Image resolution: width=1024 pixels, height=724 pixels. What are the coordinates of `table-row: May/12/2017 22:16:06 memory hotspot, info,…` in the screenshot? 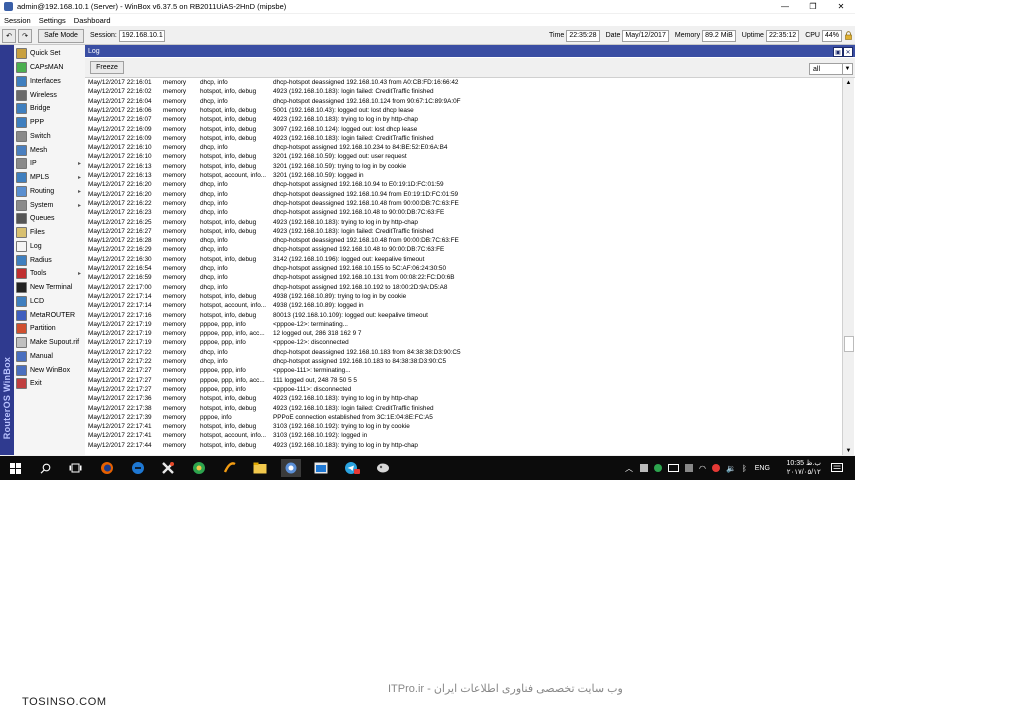 It's located at (463, 110).